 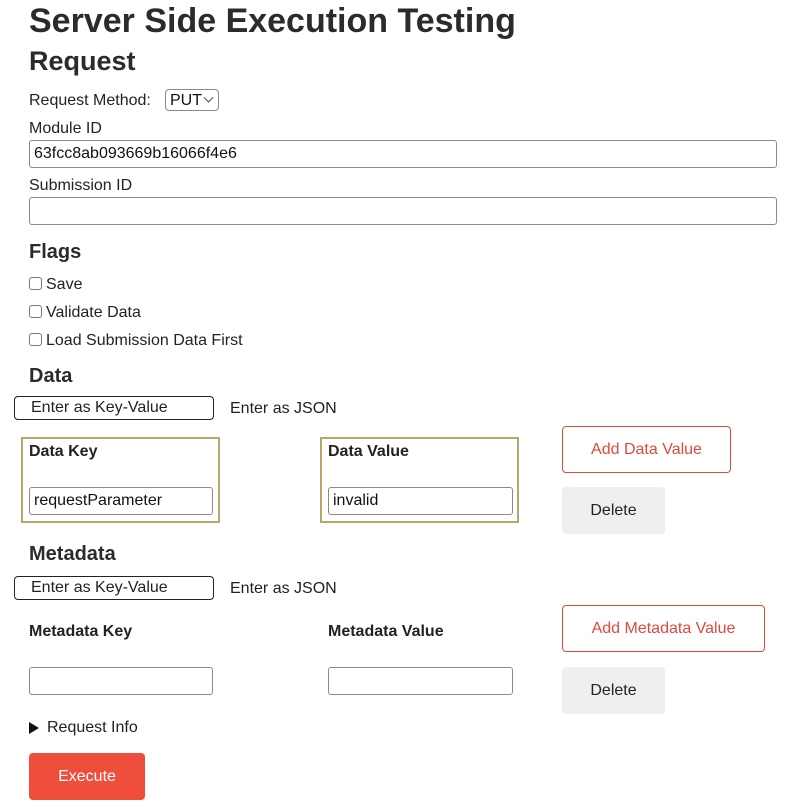 What do you see at coordinates (283, 409) in the screenshot?
I see `data-tab-json: Enter as JSON` at bounding box center [283, 409].